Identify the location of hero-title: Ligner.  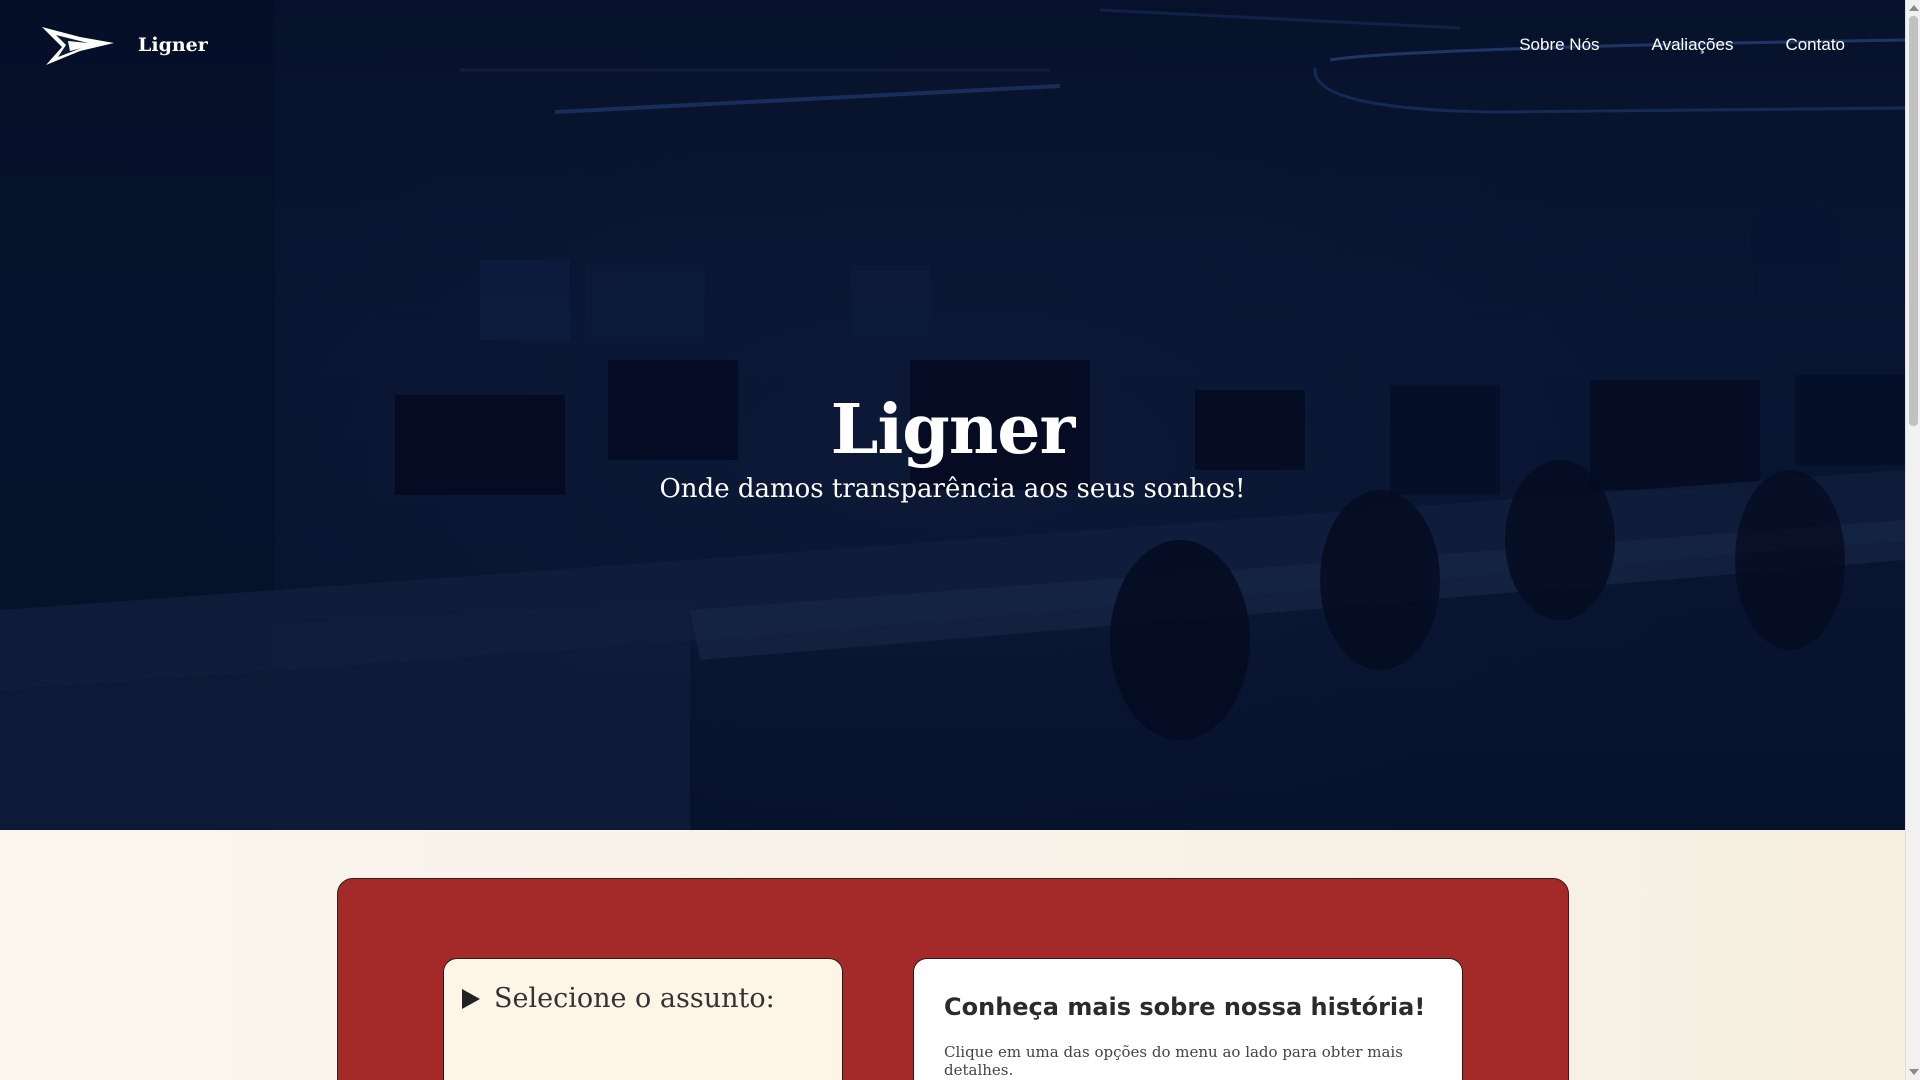
(953, 430).